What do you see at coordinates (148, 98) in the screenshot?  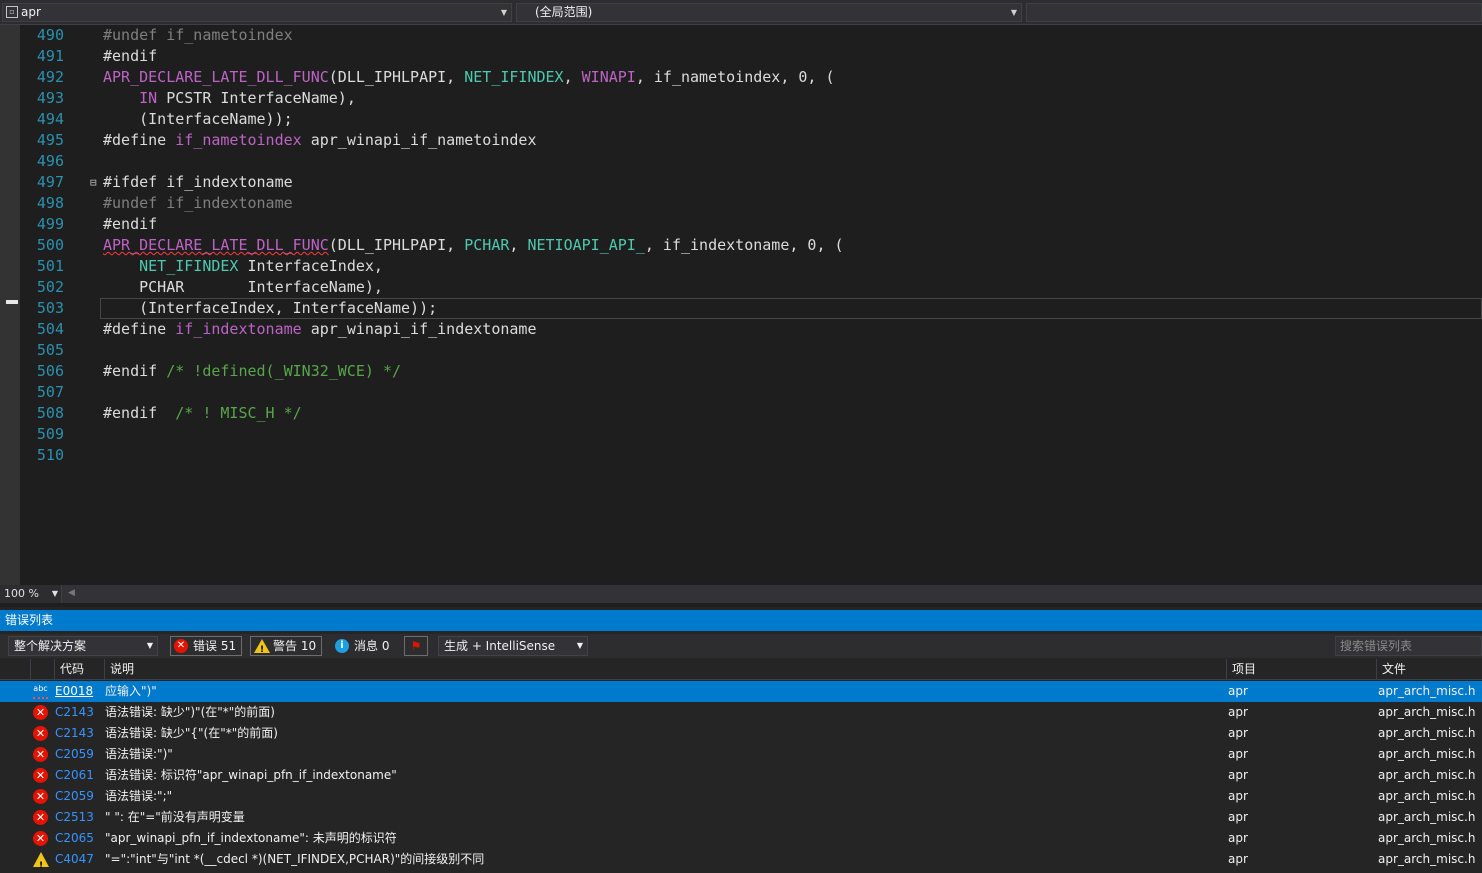 I see `code-token: IN` at bounding box center [148, 98].